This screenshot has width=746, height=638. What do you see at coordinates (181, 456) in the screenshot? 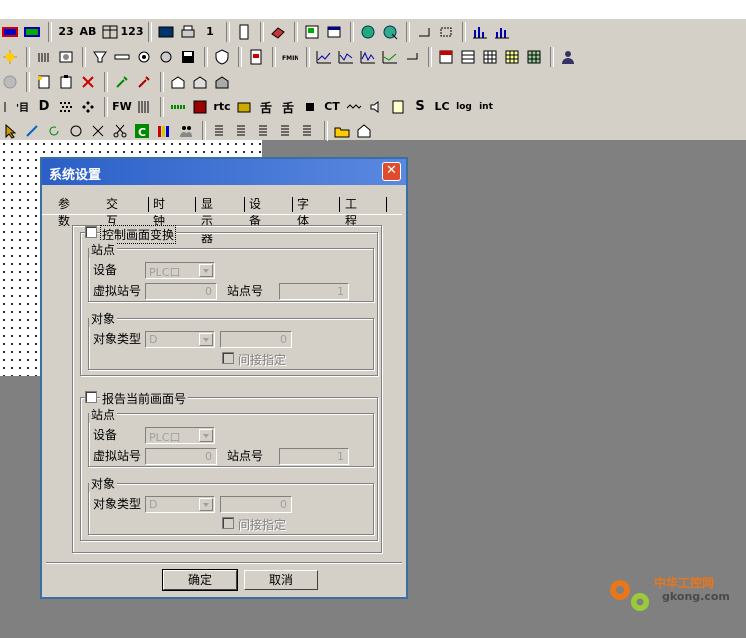
I see `virtual-station-input-2: 0` at bounding box center [181, 456].